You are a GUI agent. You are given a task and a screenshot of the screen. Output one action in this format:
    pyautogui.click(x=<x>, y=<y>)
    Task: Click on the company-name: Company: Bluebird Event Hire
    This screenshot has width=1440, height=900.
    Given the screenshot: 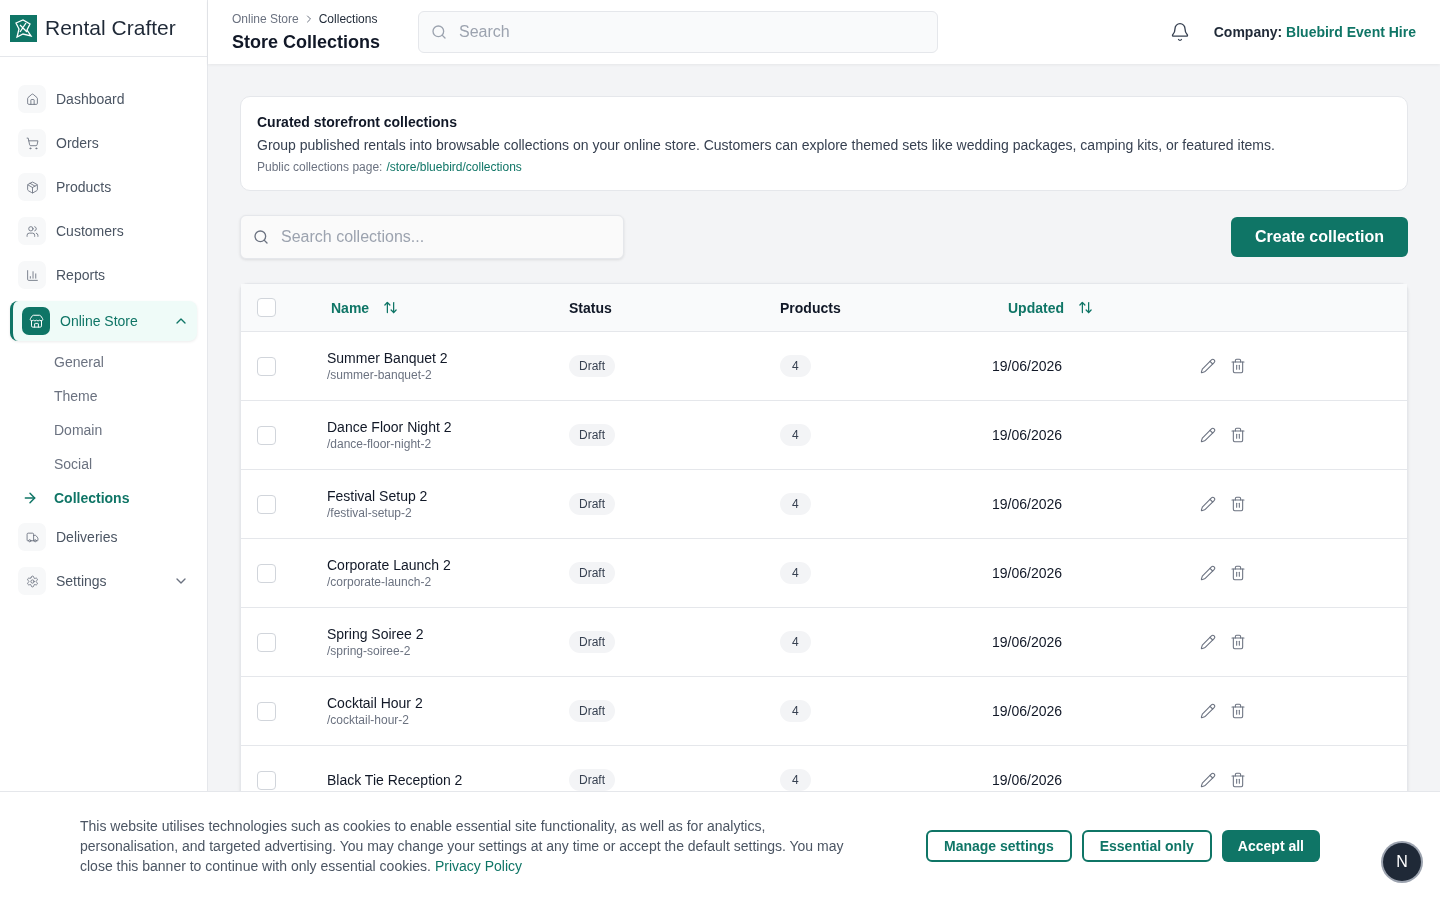 What is the action you would take?
    pyautogui.click(x=1314, y=32)
    